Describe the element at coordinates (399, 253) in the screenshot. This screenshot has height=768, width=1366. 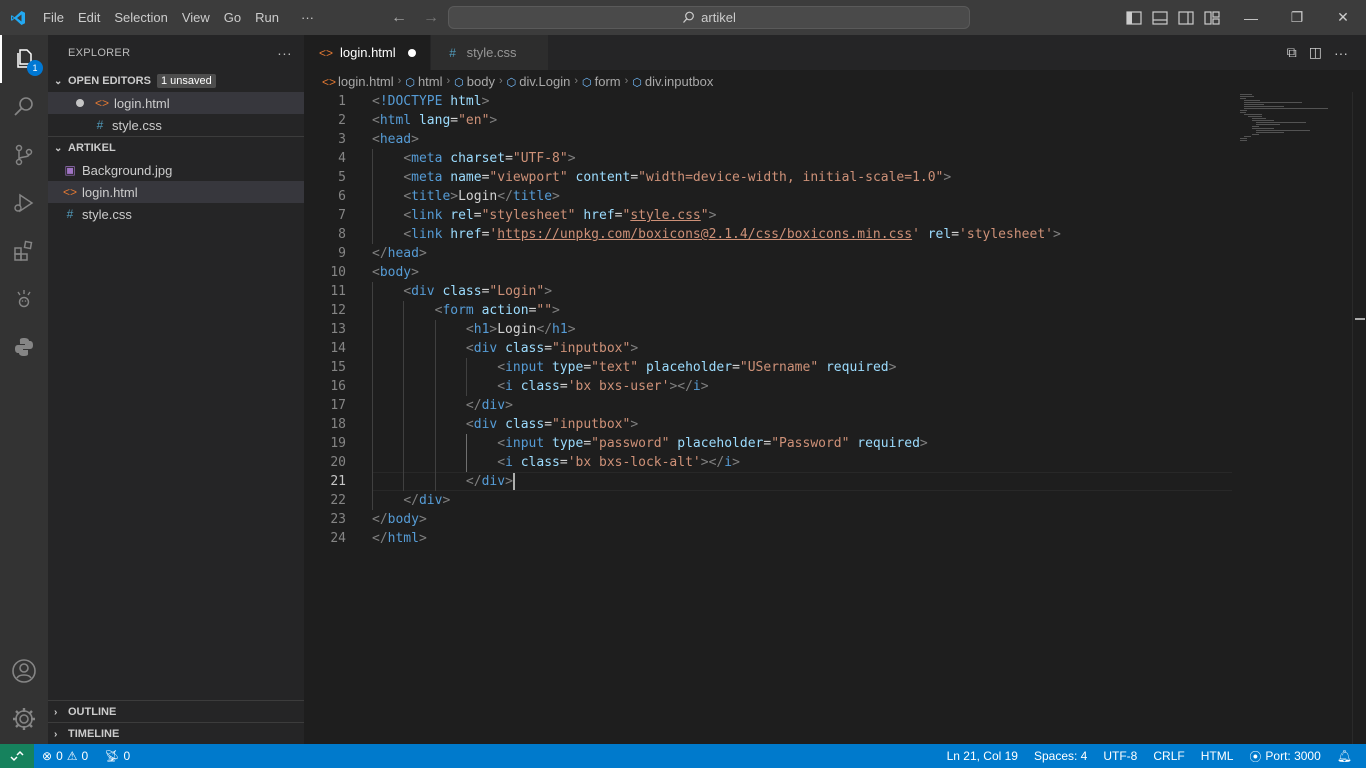
I see `code-text: </head>` at that location.